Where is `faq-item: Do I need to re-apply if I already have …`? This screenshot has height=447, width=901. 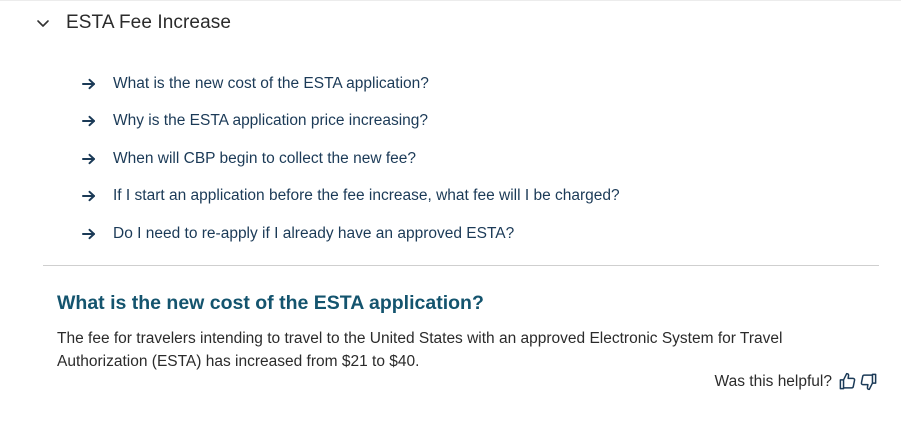
faq-item: Do I need to re-apply if I already have … is located at coordinates (351, 234).